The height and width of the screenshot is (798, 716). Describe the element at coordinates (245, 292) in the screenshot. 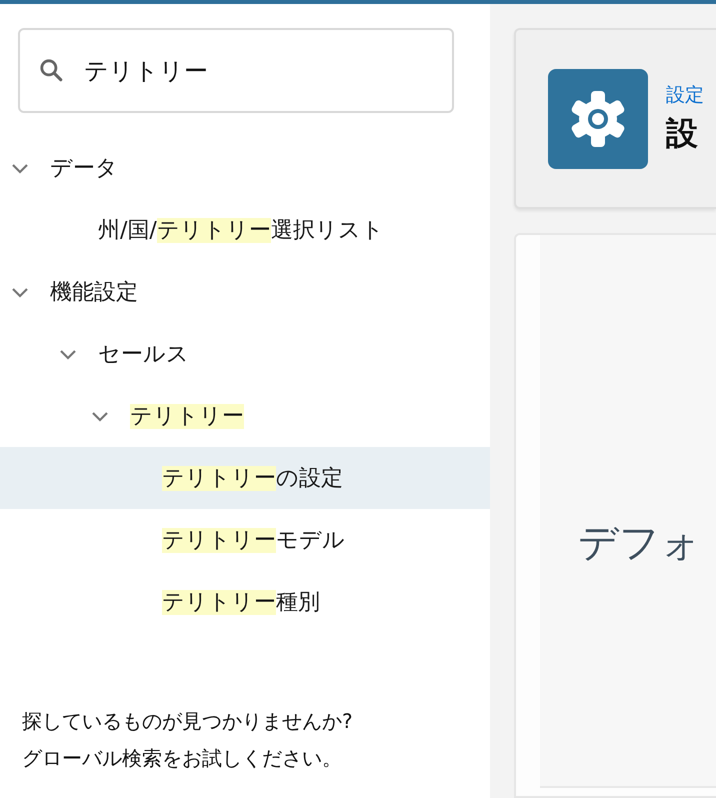

I see `tree-item: 機能設定` at that location.